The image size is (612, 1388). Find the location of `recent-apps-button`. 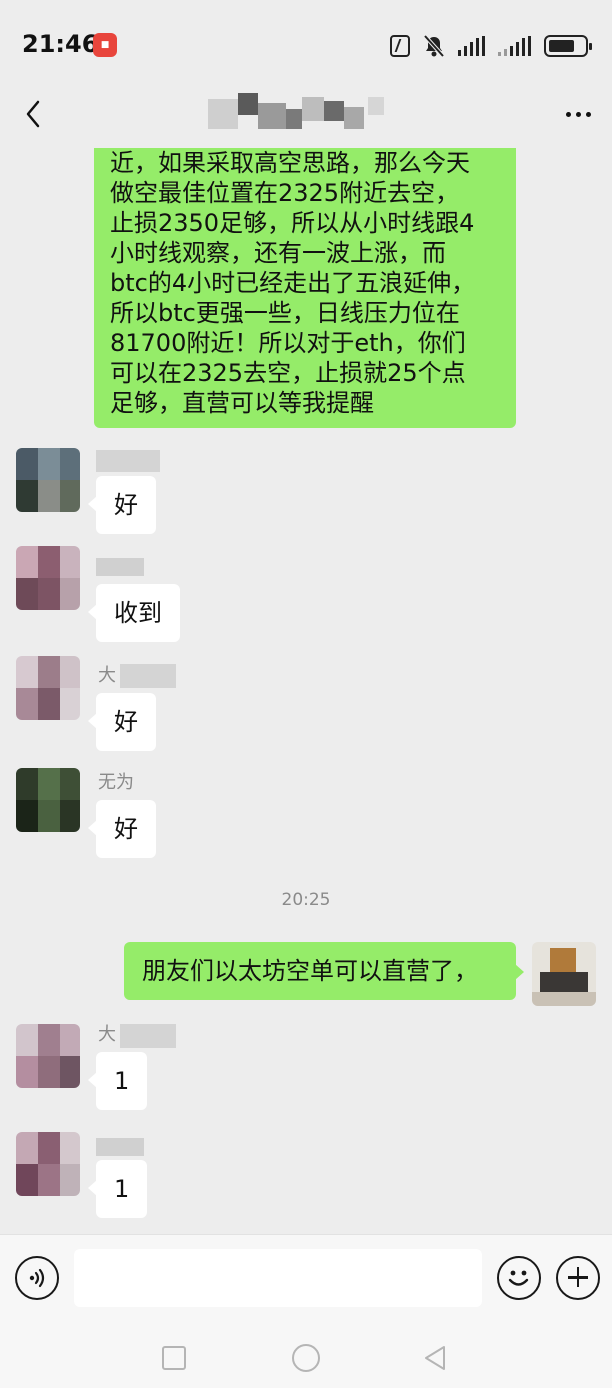

recent-apps-button is located at coordinates (174, 1358).